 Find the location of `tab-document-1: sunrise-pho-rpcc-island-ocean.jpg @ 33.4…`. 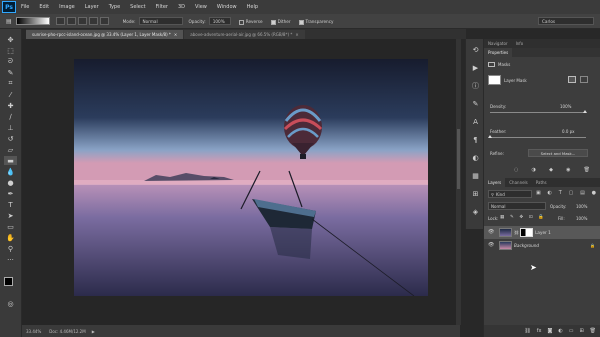

tab-document-1: sunrise-pho-rpcc-island-ocean.jpg @ 33.4… is located at coordinates (105, 34).